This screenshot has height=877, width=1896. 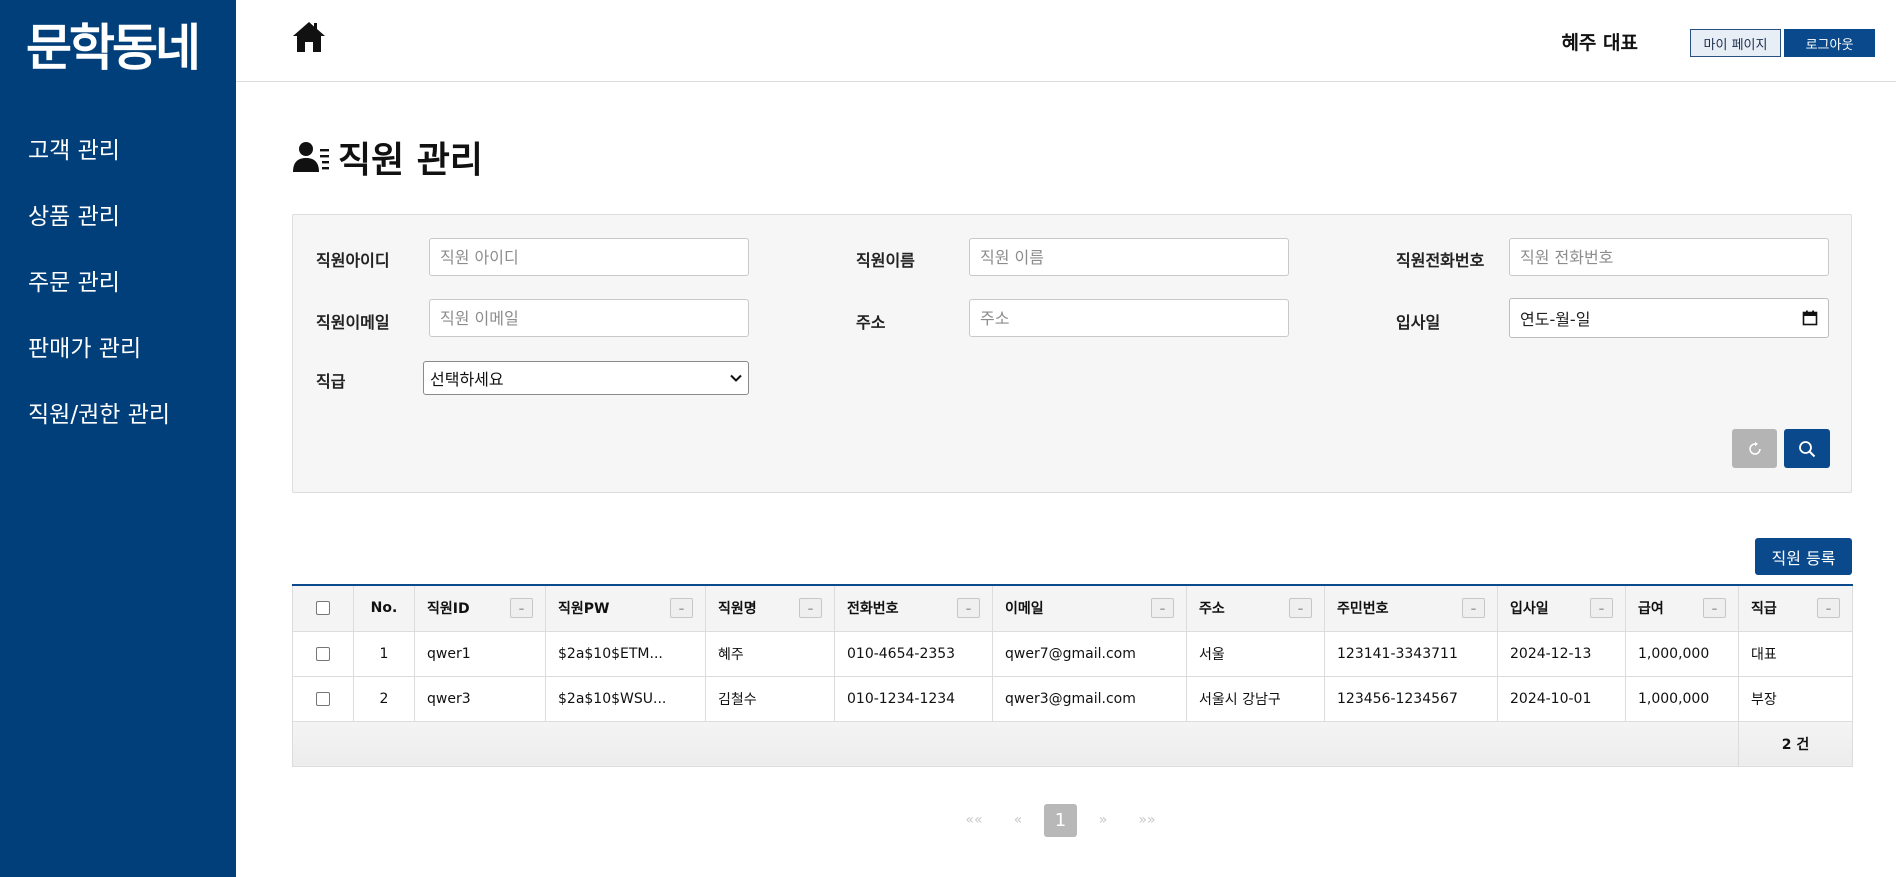 I want to click on emp-id-input, so click(x=589, y=257).